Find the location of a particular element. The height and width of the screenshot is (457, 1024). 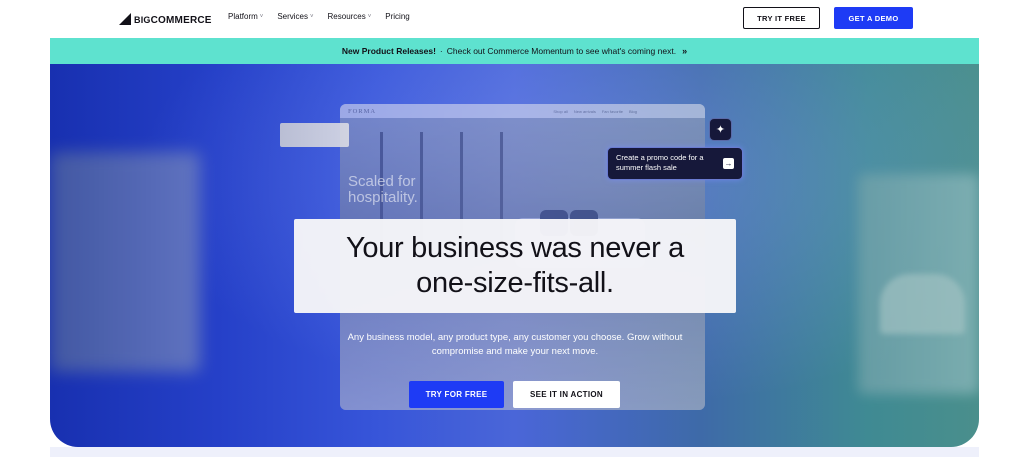

try-for-free-button: TRY FOR FREE is located at coordinates (456, 394).